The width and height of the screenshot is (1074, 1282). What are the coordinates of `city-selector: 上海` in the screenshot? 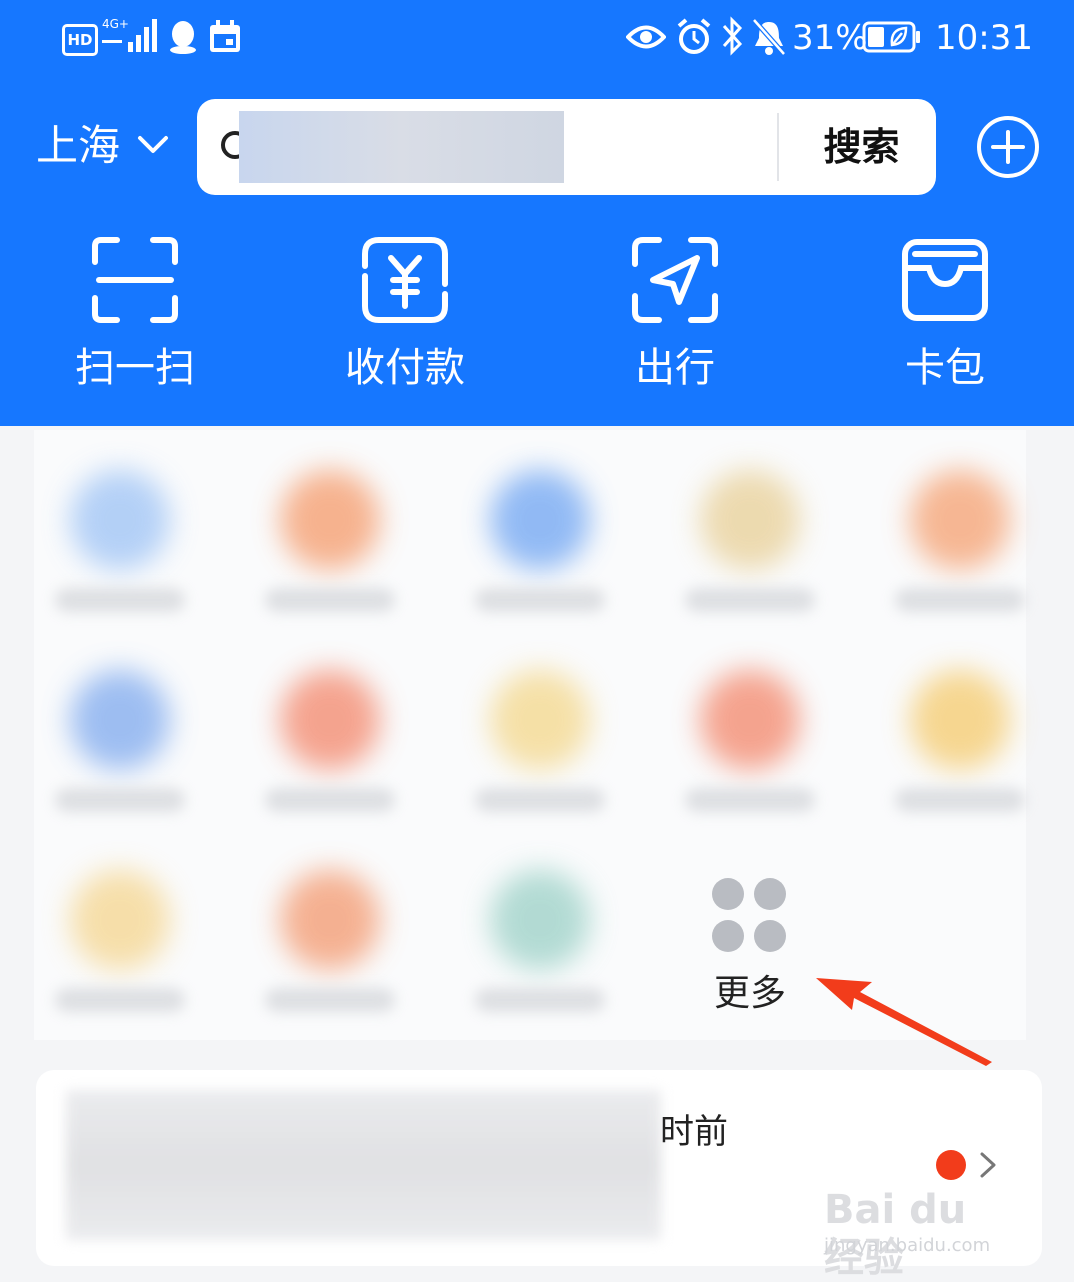 It's located at (78, 146).